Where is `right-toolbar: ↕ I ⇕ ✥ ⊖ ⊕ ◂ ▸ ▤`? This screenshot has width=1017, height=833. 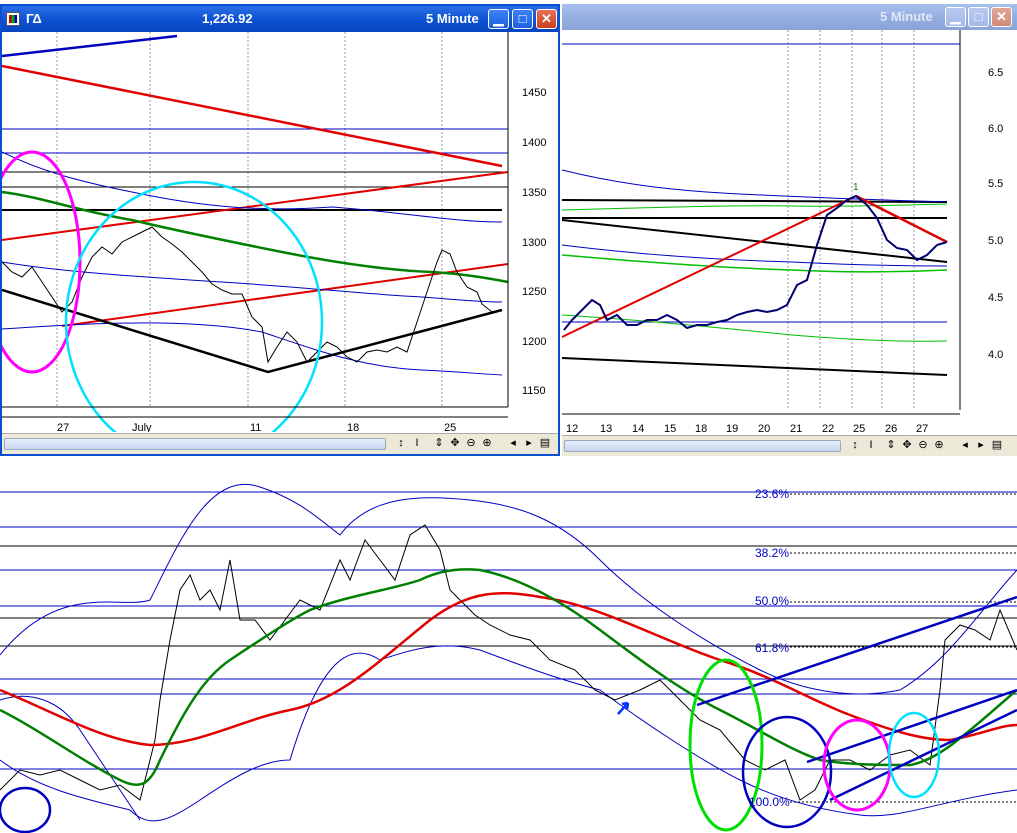
right-toolbar: ↕ I ⇕ ✥ ⊖ ⊕ ◂ ▸ ▤ is located at coordinates (789, 445).